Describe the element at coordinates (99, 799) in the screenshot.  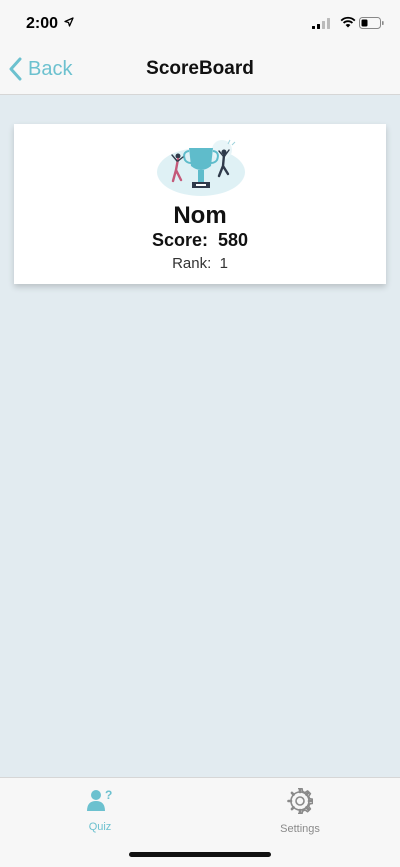
I see `quiz-user-icon: ?` at that location.